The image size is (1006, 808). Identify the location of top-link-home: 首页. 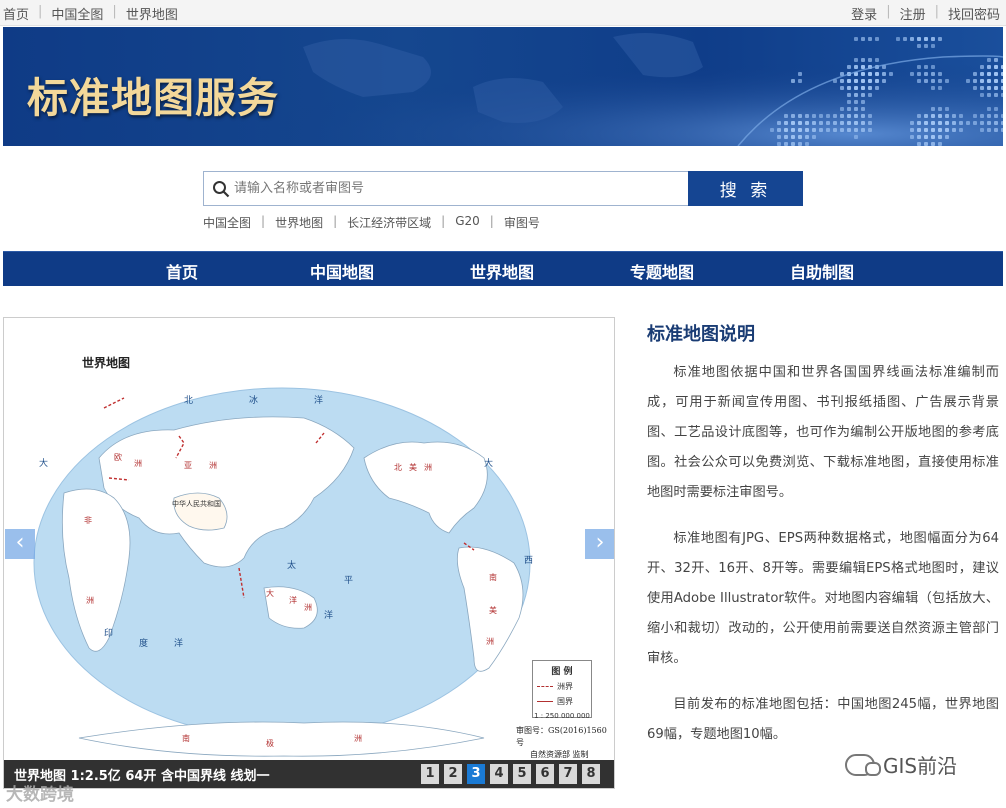
(16, 13).